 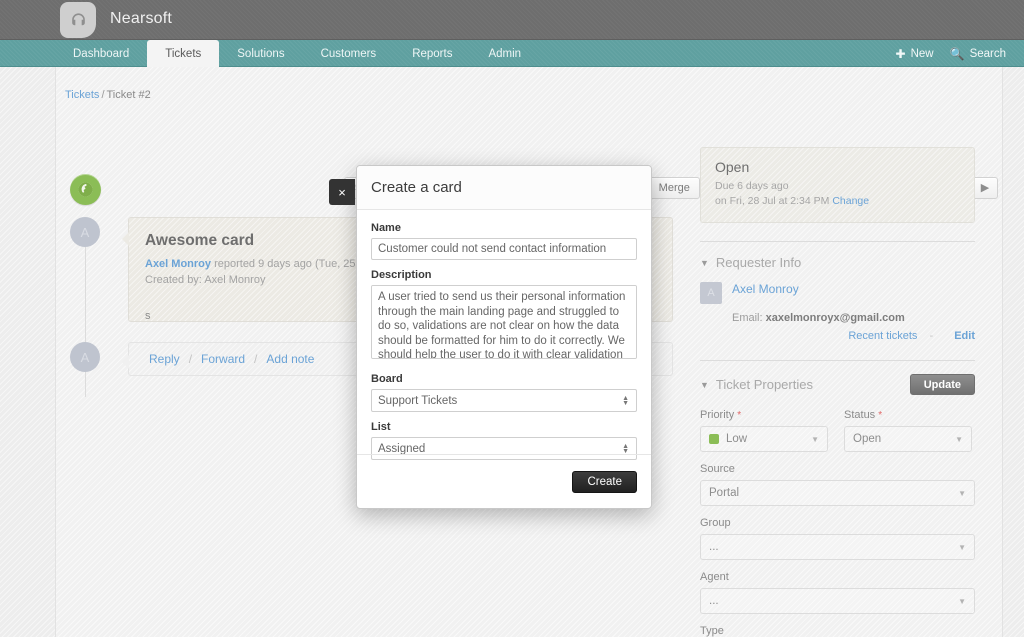 What do you see at coordinates (183, 53) in the screenshot?
I see `nav-item-tickets: Tickets` at bounding box center [183, 53].